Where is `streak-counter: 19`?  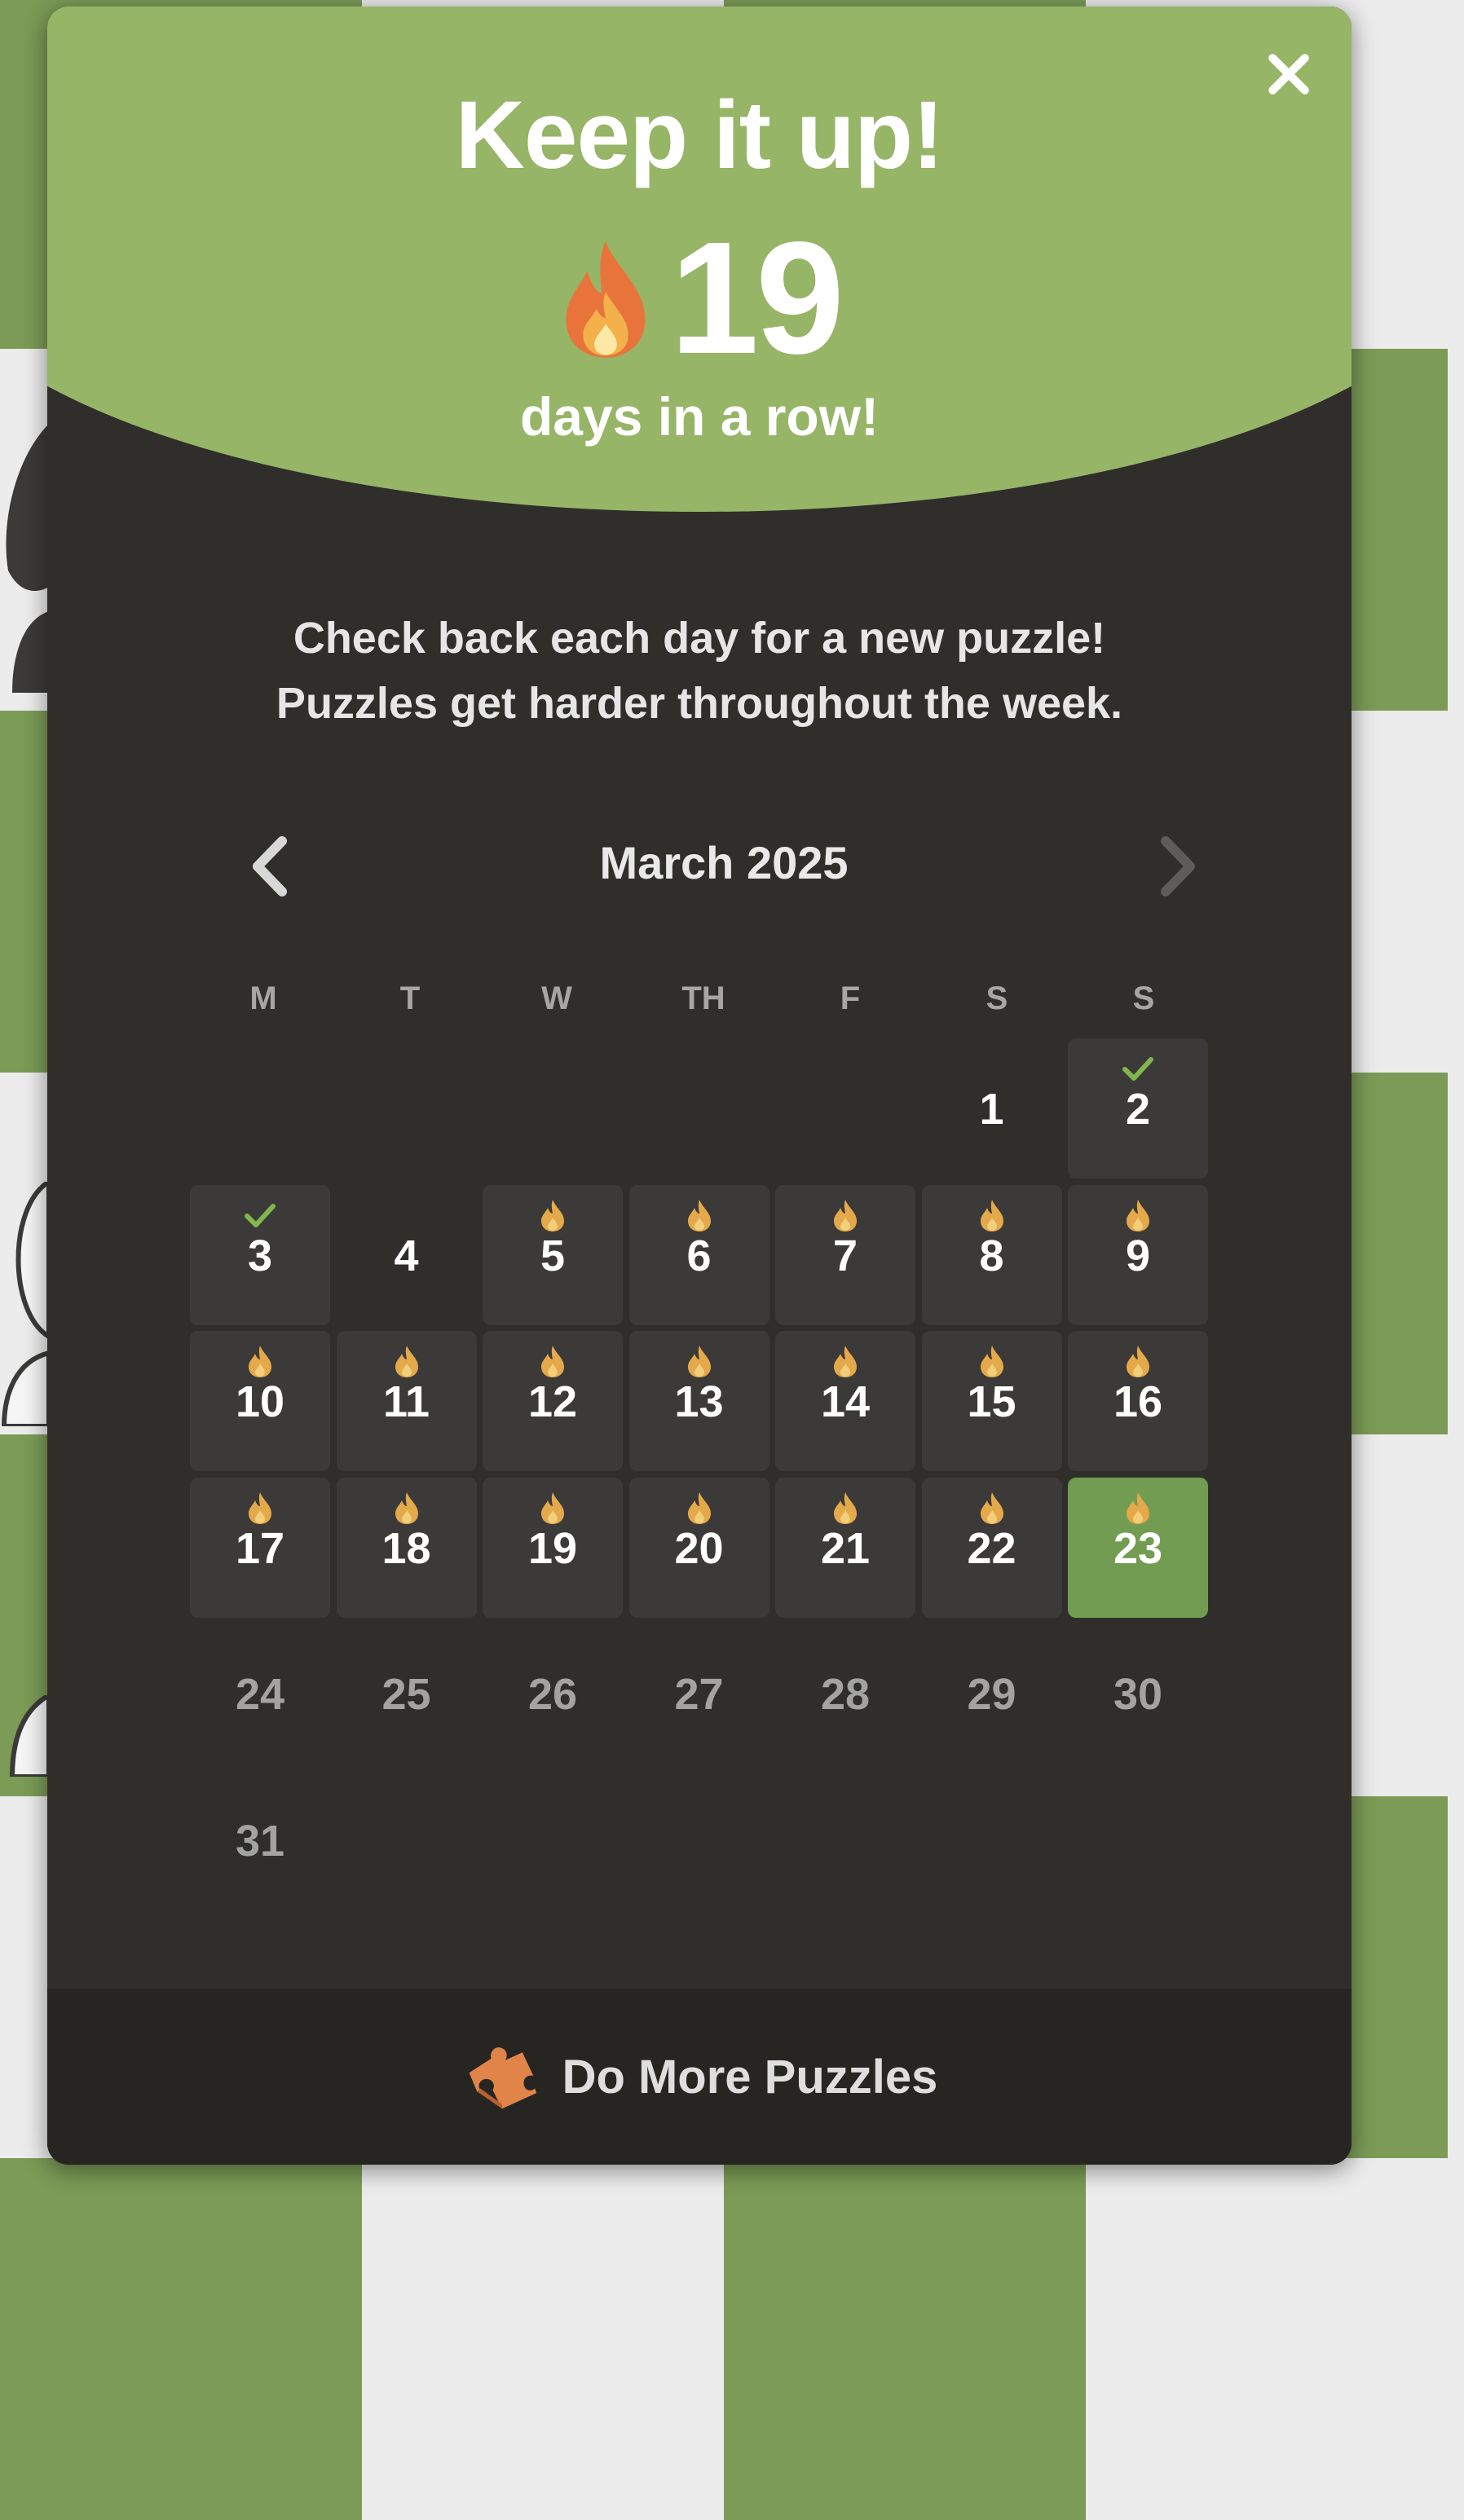
streak-counter: 19 is located at coordinates (699, 298).